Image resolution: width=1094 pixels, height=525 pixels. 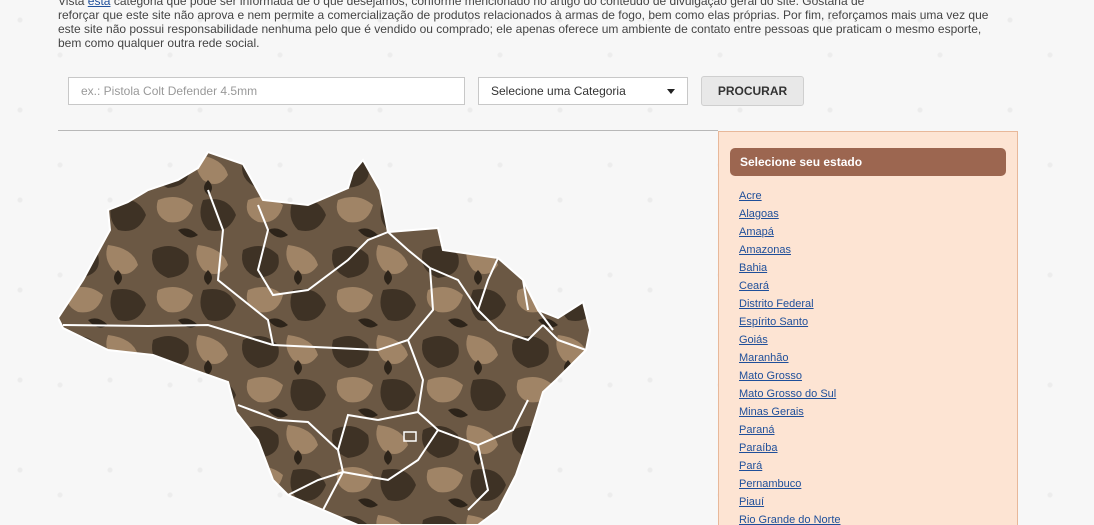 I want to click on intro-line-4: bem como qualquer outra rede social., so click(x=159, y=43).